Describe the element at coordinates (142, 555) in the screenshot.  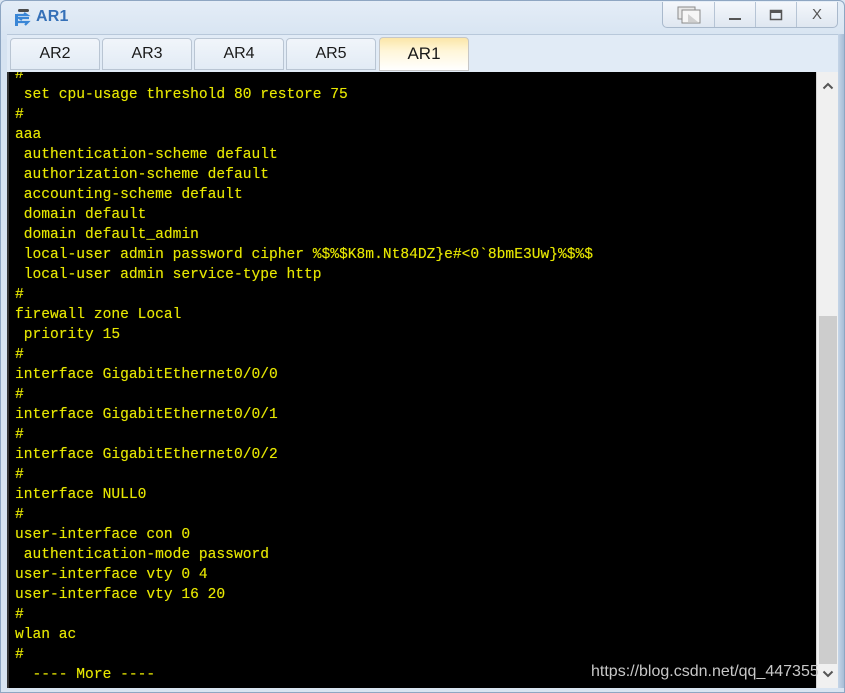
I see `terminal-line: authentication-mode password` at that location.